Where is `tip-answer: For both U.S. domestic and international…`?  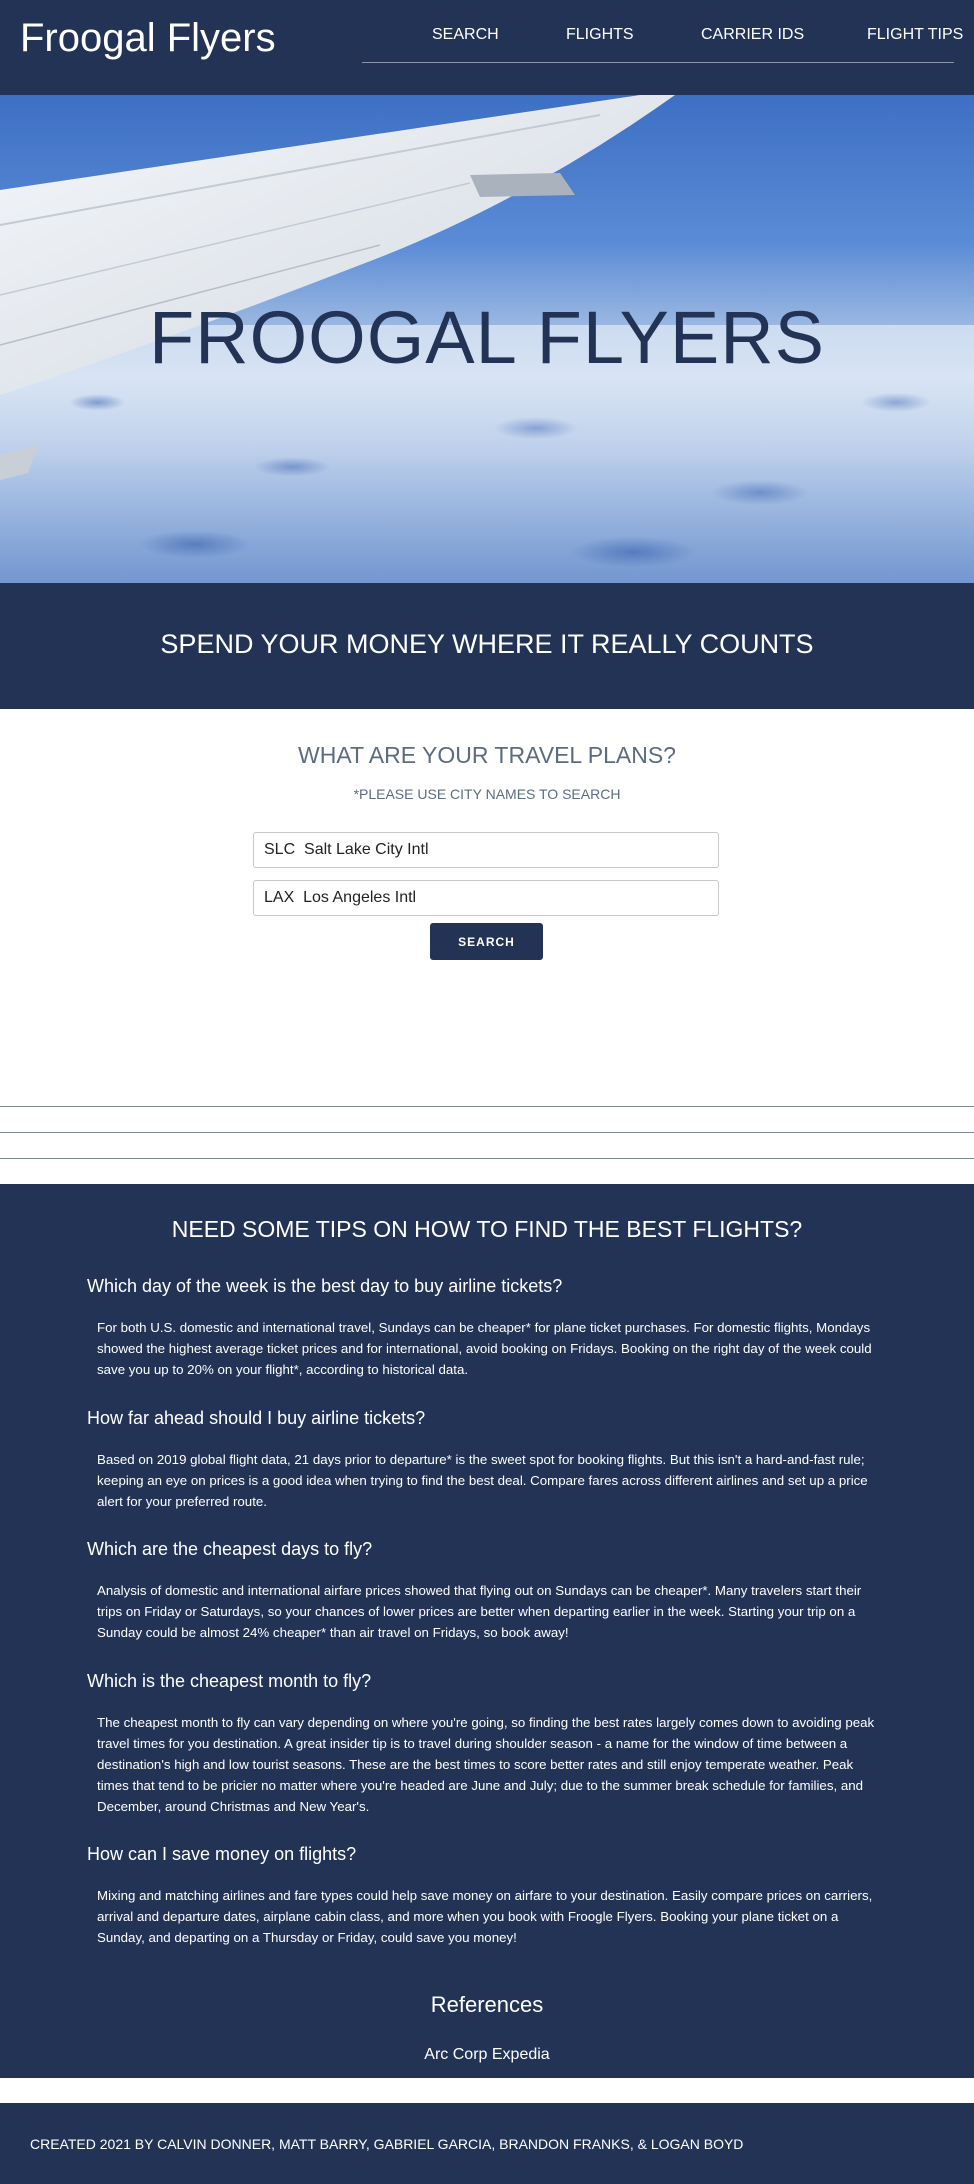
tip-answer: For both U.S. domestic and international… is located at coordinates (484, 1348).